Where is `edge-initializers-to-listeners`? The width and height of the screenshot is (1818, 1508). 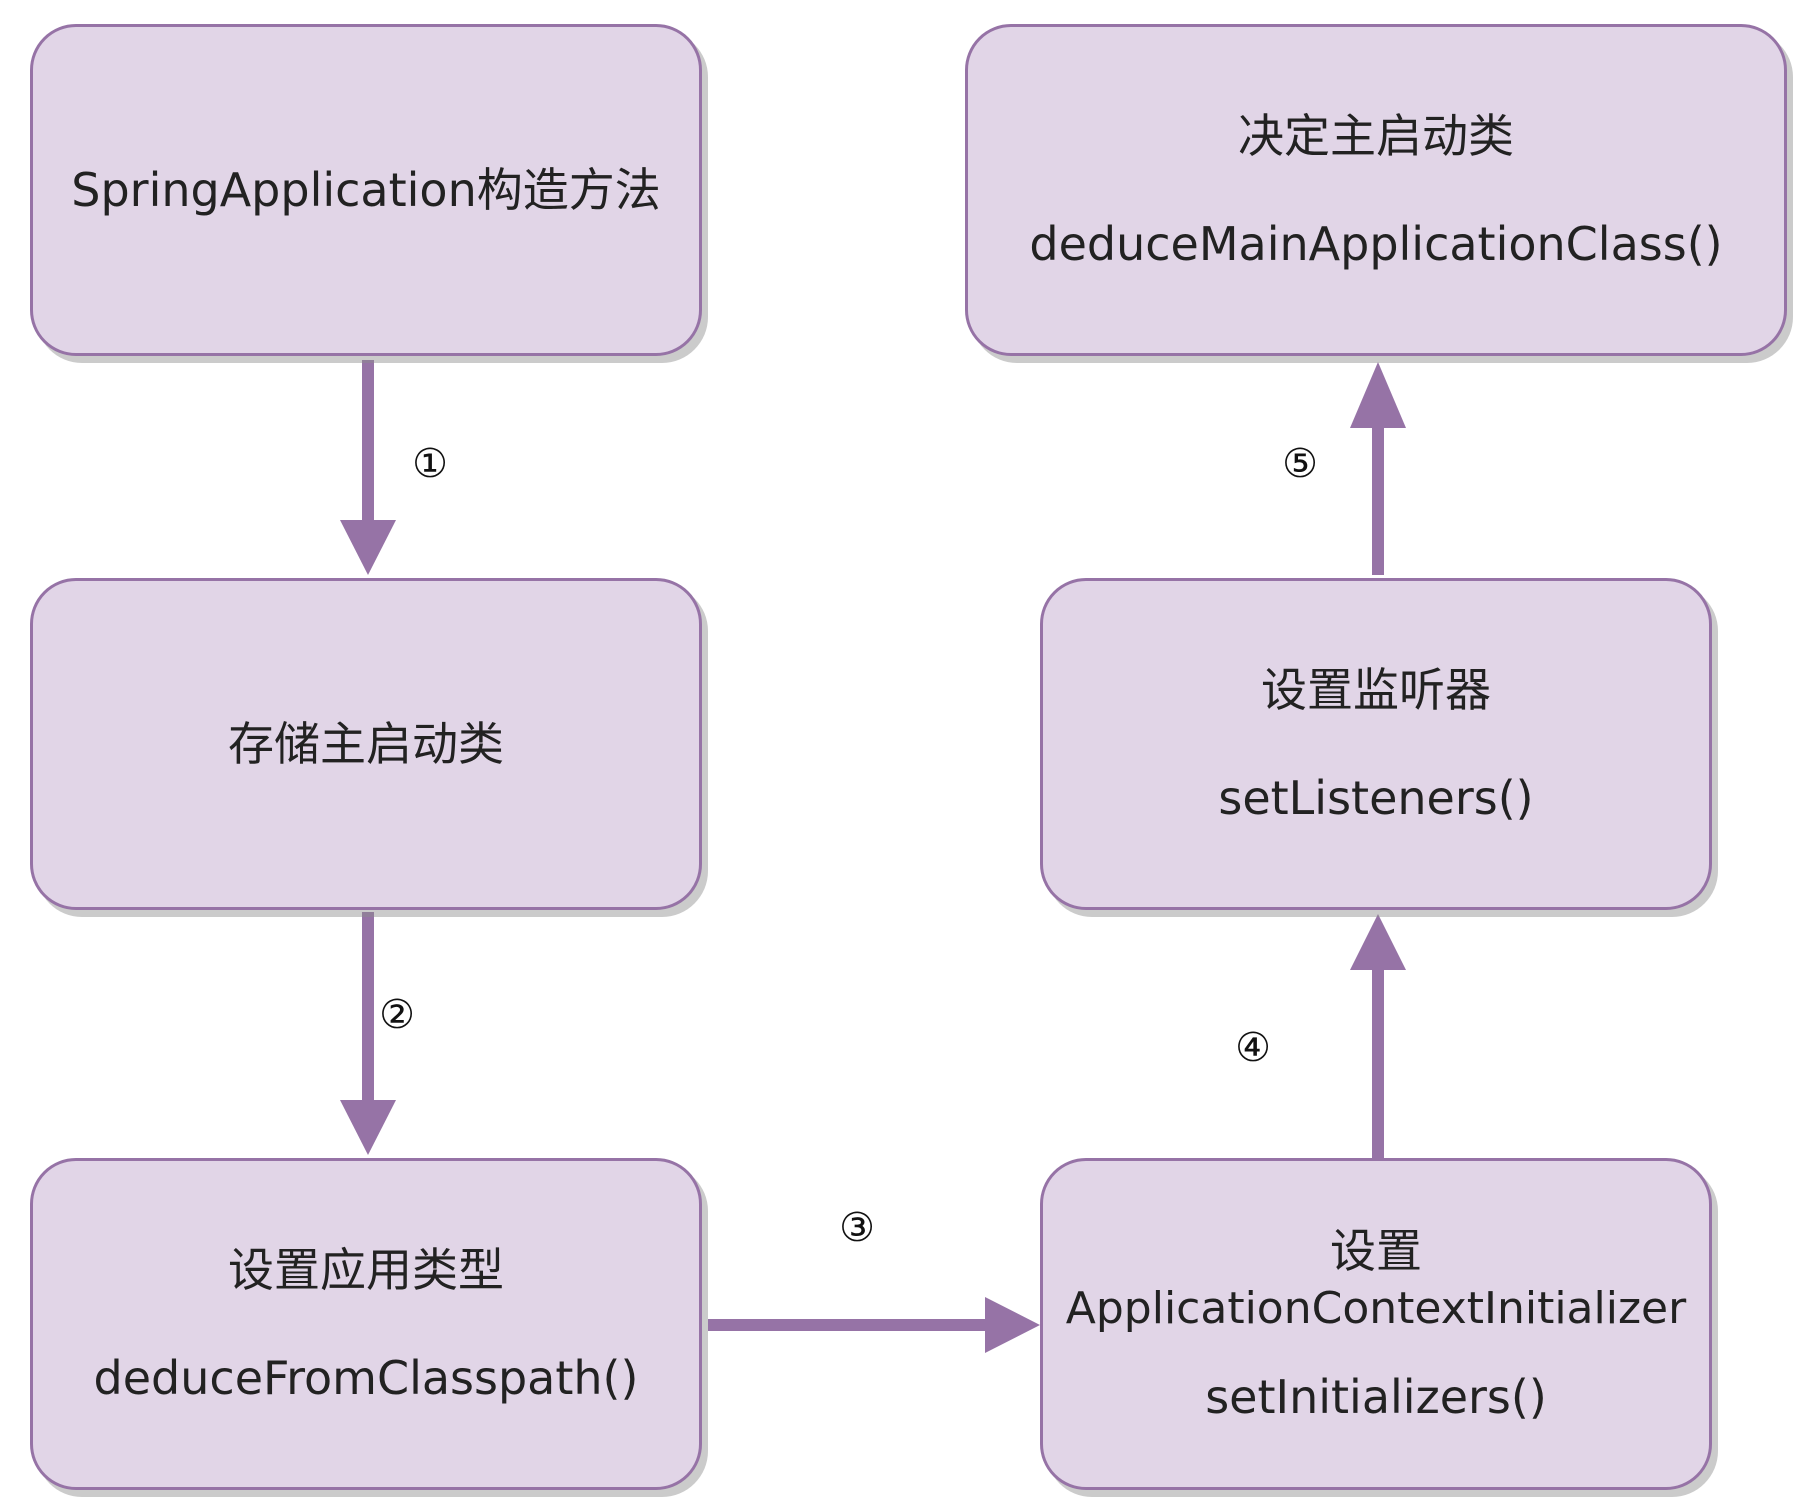
edge-initializers-to-listeners is located at coordinates (1378, 1036).